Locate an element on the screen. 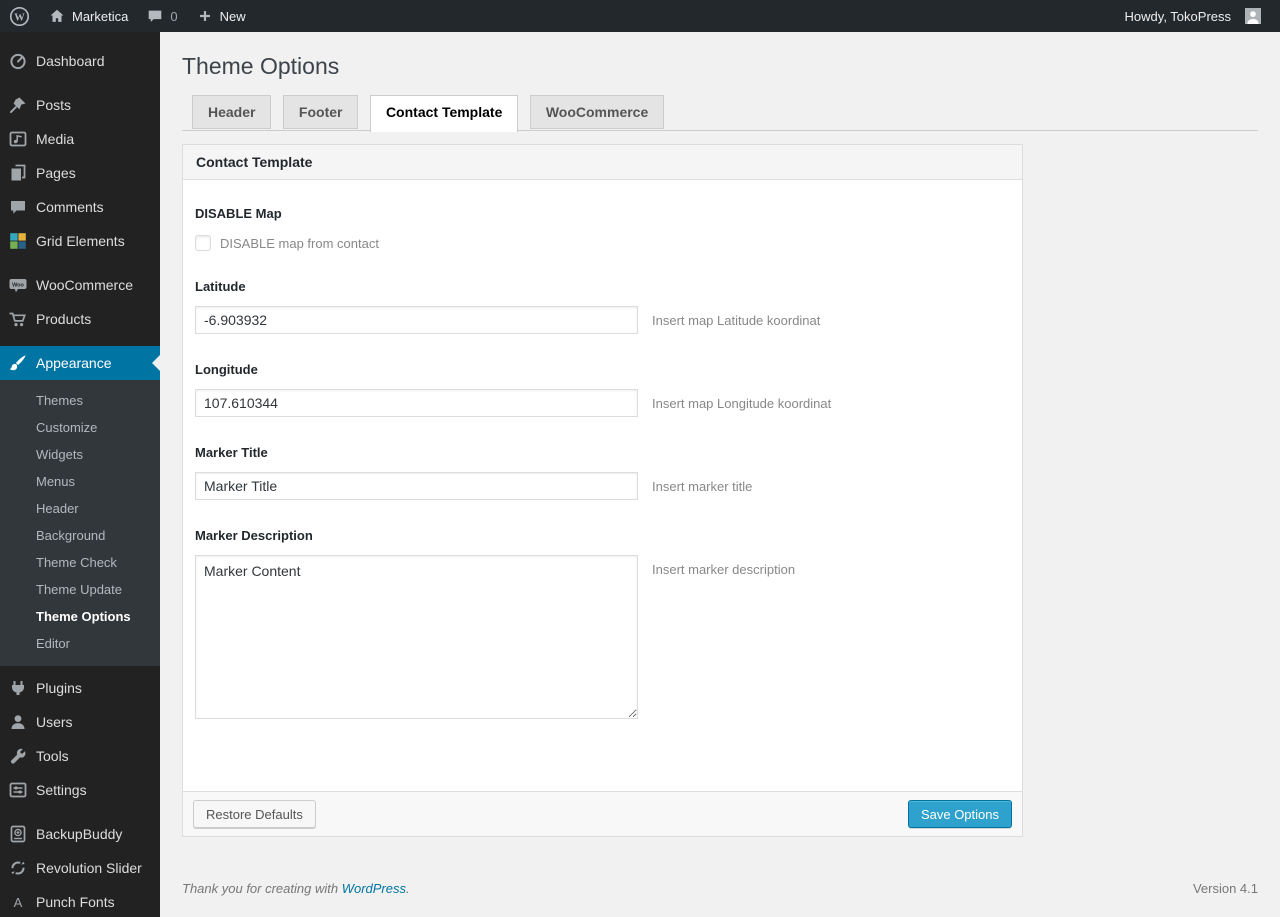  wordpress-logo-menu: W is located at coordinates (19, 16).